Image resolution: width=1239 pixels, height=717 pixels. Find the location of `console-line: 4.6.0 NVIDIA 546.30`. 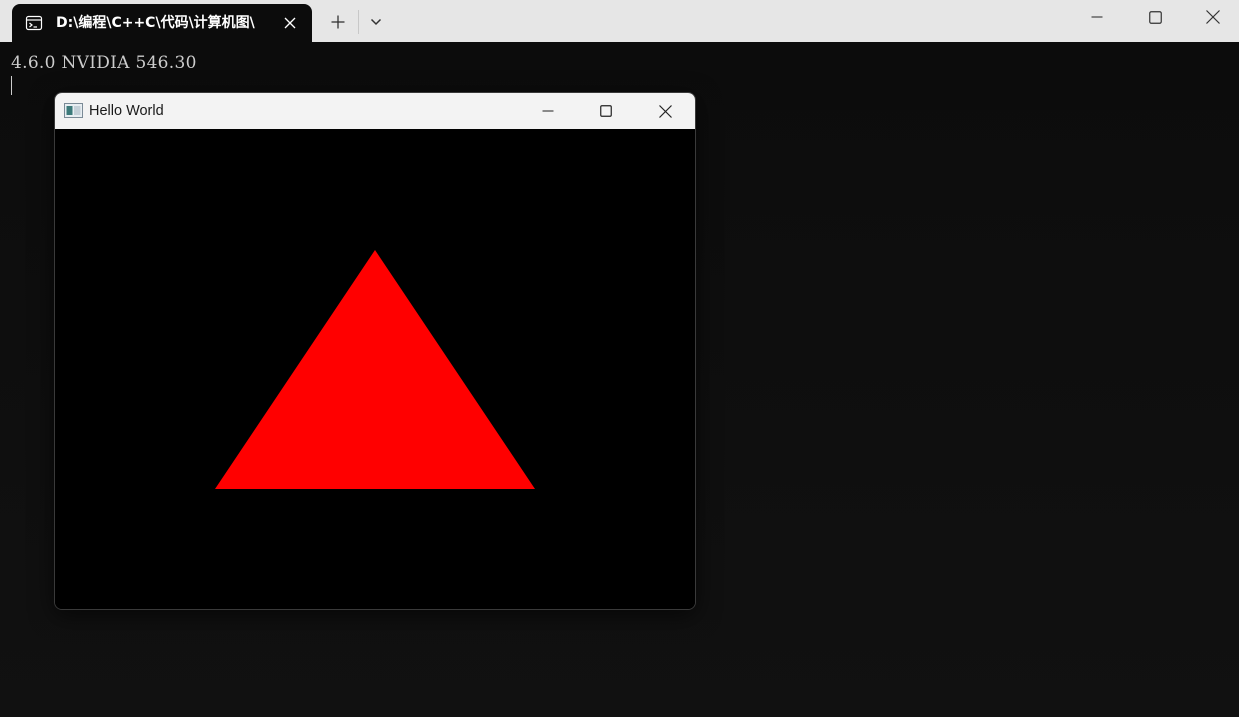

console-line: 4.6.0 NVIDIA 546.30 is located at coordinates (104, 63).